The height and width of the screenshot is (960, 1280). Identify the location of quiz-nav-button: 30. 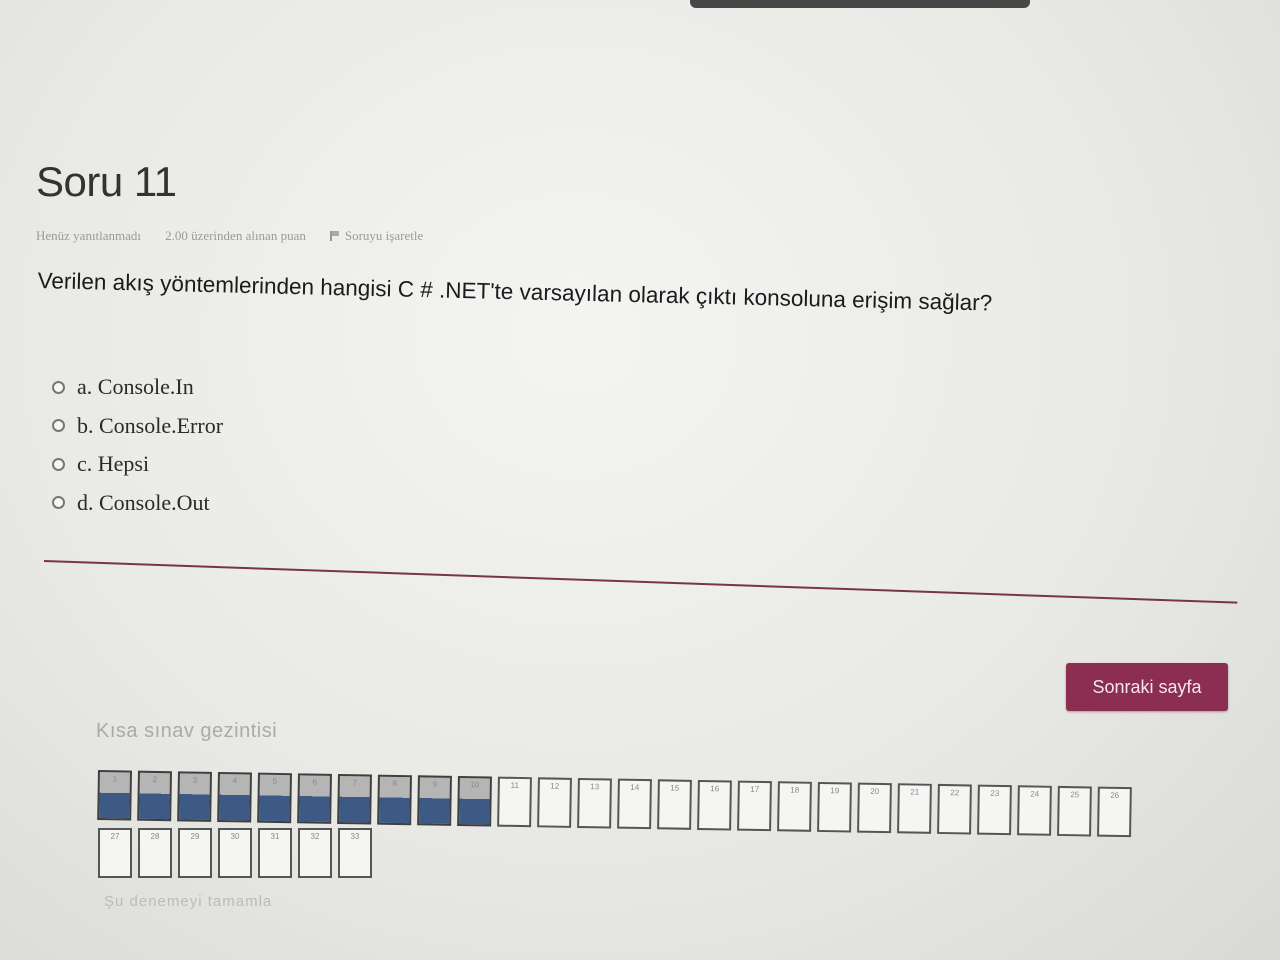
(235, 853).